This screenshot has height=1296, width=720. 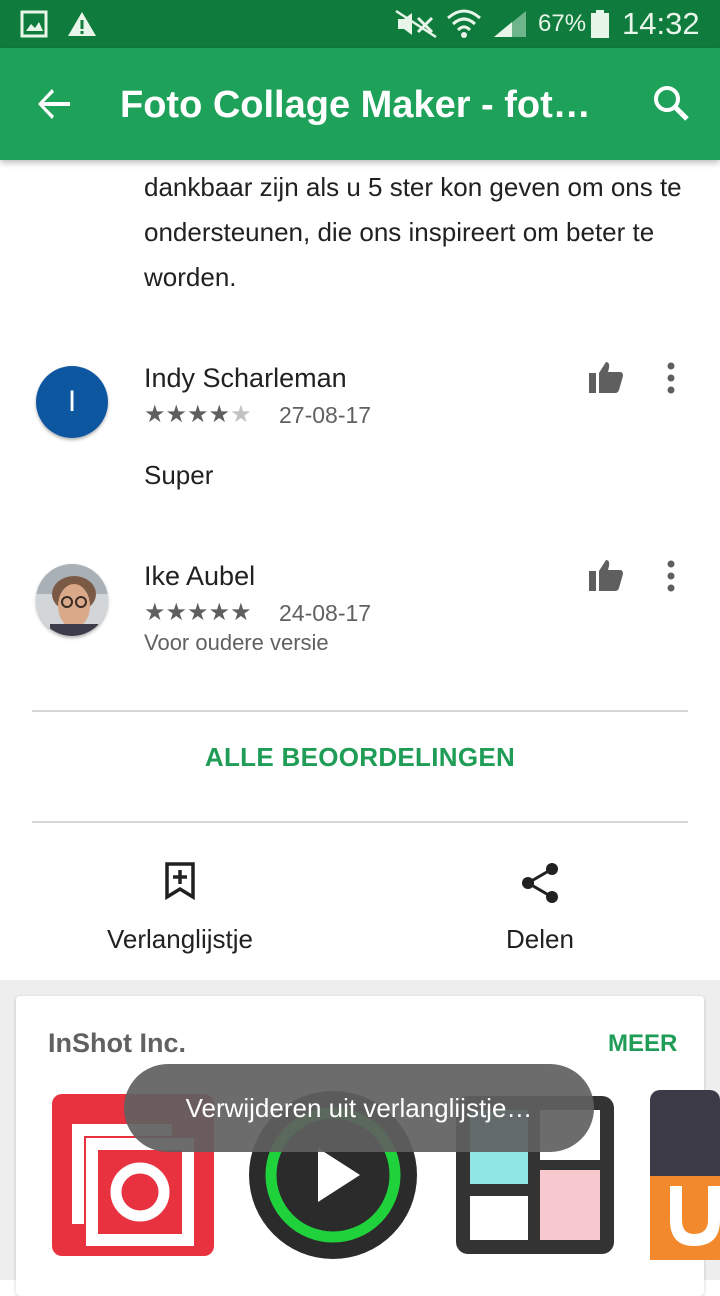 I want to click on camera-app-icon, so click(x=685, y=1177).